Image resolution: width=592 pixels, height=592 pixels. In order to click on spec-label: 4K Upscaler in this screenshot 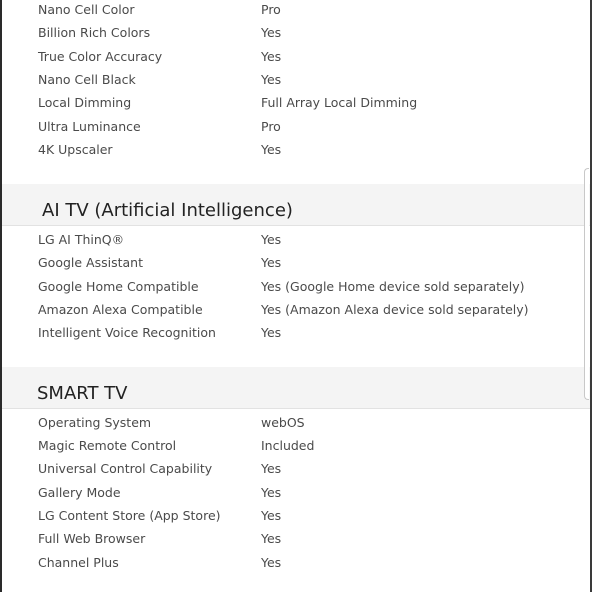, I will do `click(75, 149)`.